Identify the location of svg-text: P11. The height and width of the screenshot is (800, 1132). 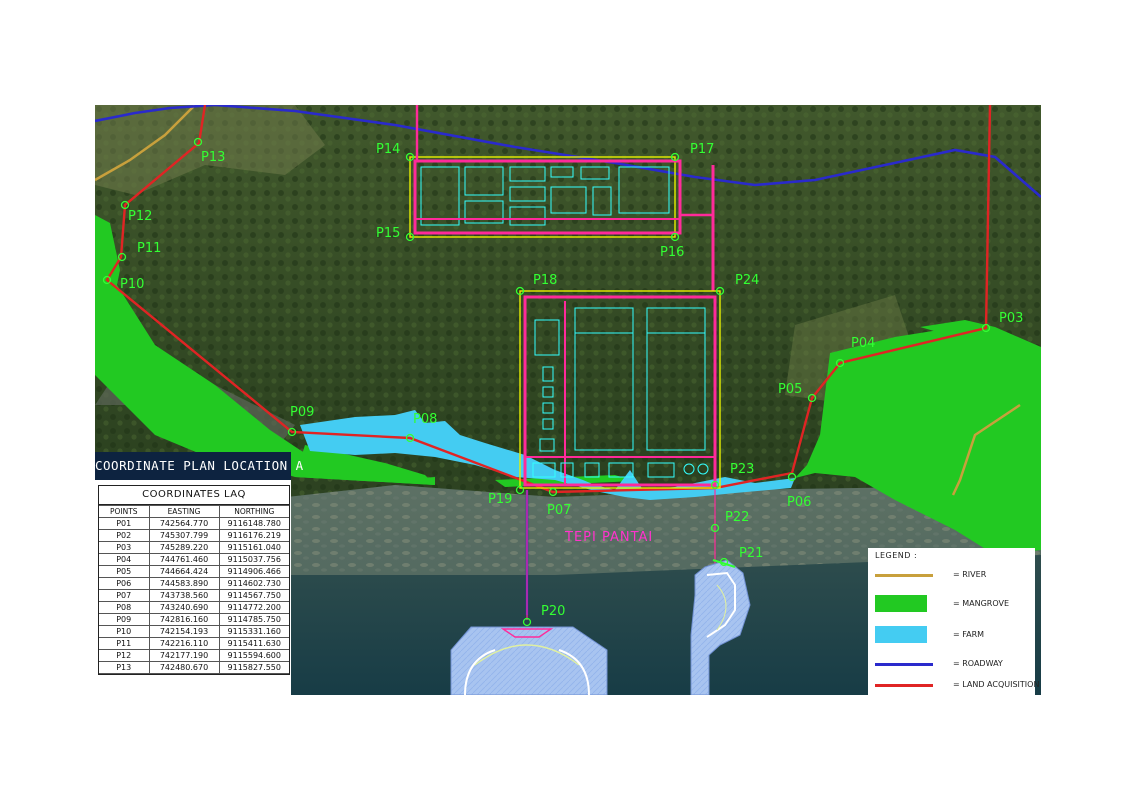
(149, 248).